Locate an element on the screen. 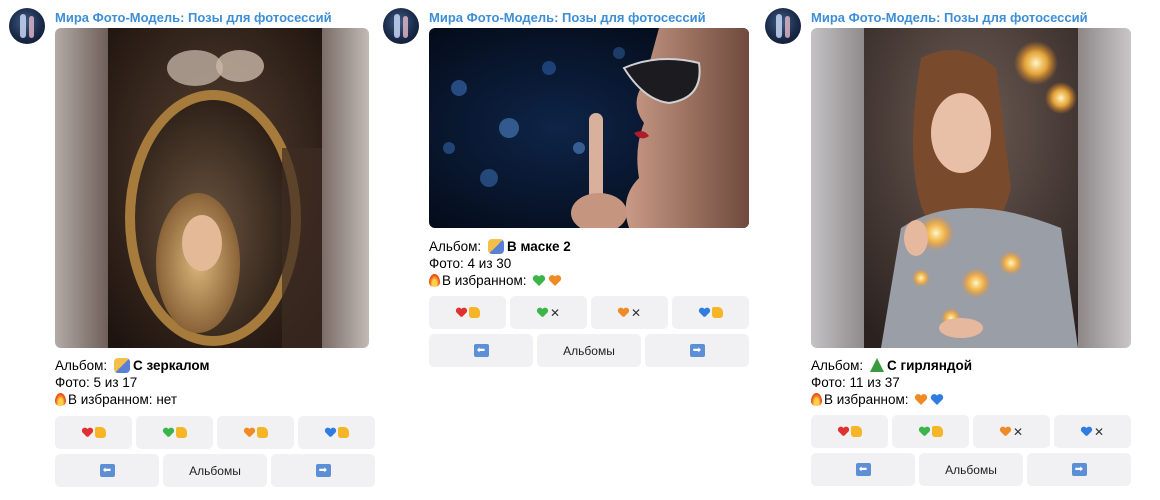 The width and height of the screenshot is (1160, 500). reaction-orange-button is located at coordinates (255, 432).